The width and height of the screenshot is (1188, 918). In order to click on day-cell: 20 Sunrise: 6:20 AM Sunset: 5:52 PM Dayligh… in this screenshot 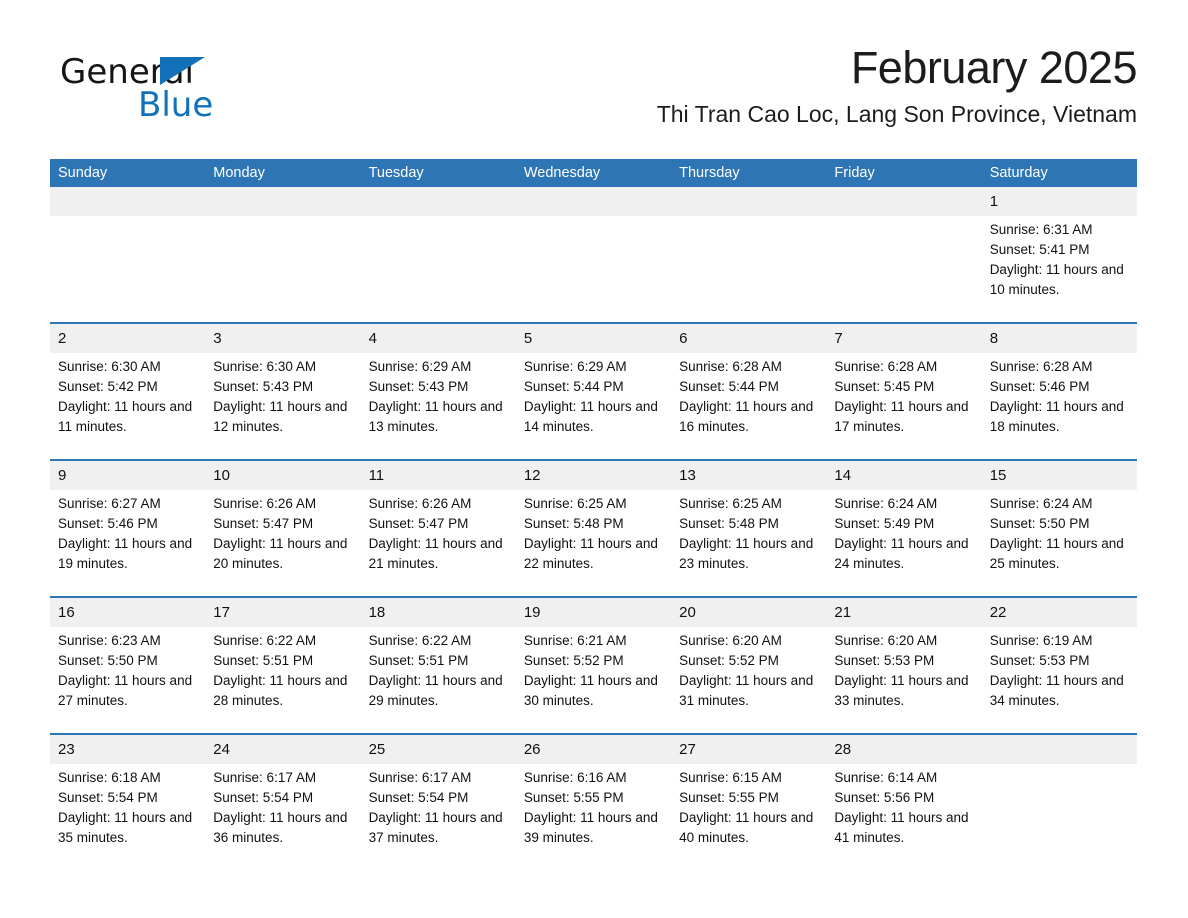, I will do `click(748, 665)`.